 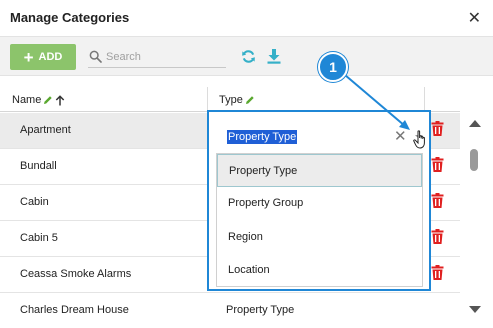 What do you see at coordinates (28, 57) in the screenshot?
I see `plus-icon: +` at bounding box center [28, 57].